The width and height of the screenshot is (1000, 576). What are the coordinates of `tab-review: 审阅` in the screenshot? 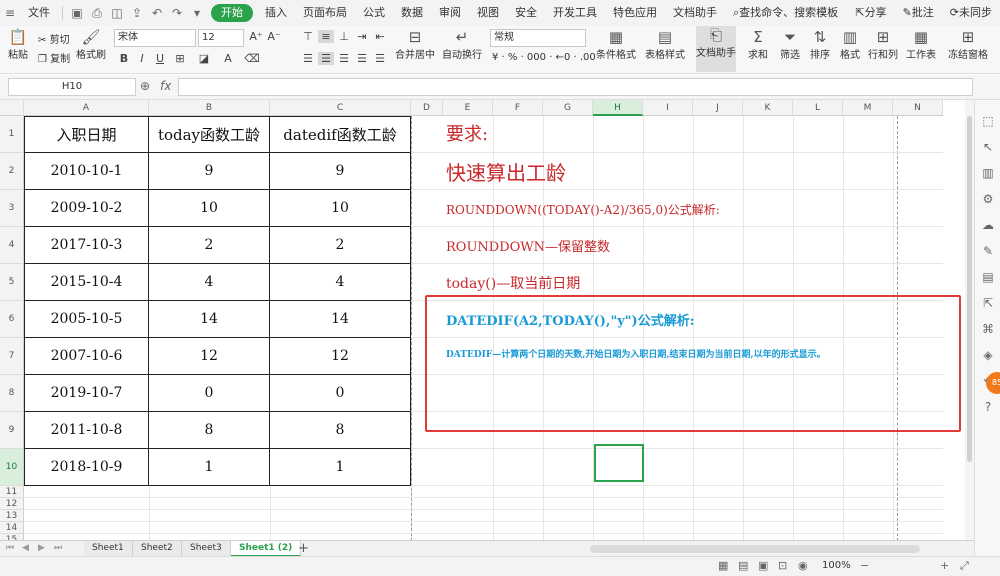 It's located at (450, 13).